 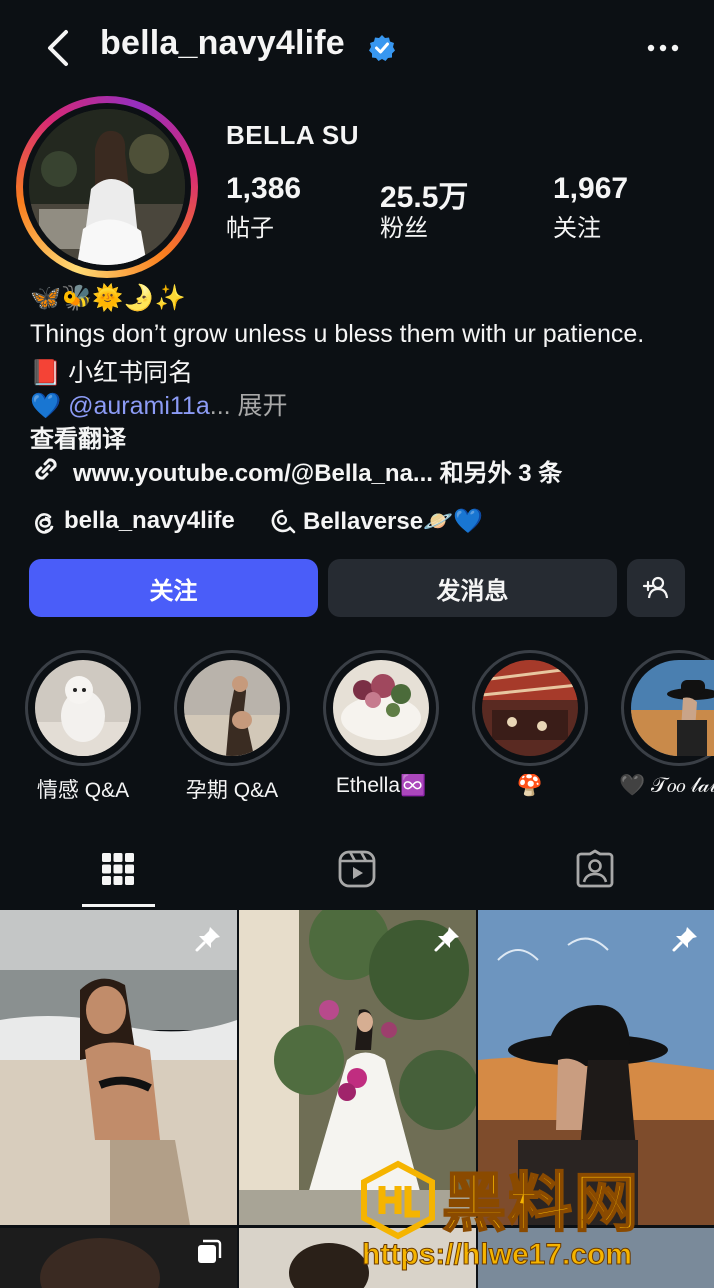 I want to click on bio-xiaohongshu: 📕 小红书同名, so click(x=111, y=371).